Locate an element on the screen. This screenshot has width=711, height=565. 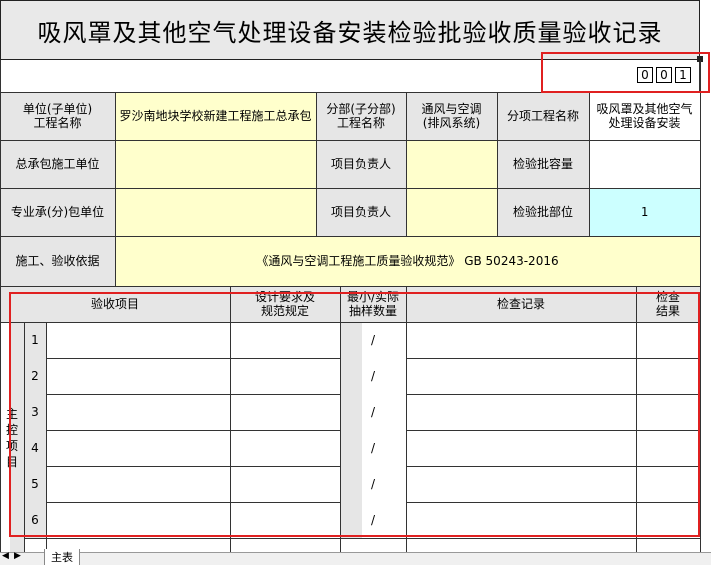
page-title: 吸风罩及其他空气处理设备安装检验批验收质量验收记录 is located at coordinates (350, 30).